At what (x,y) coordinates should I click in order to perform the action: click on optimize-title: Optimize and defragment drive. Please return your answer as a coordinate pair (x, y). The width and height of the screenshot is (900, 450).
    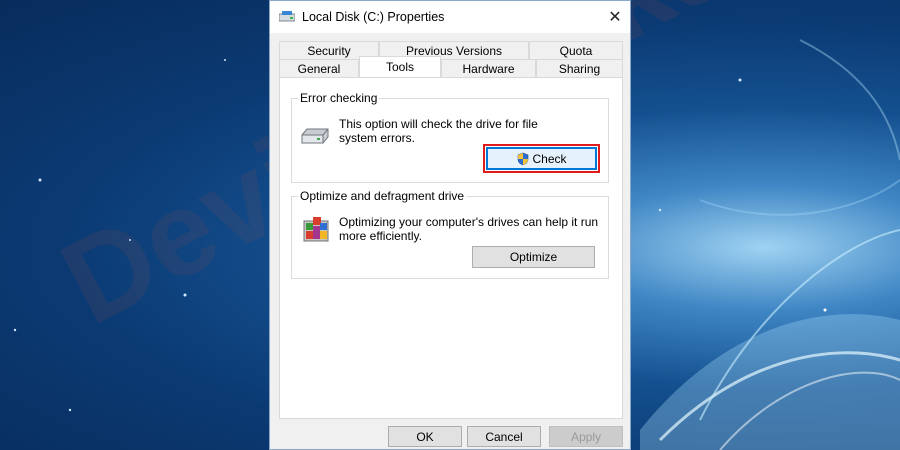
    Looking at the image, I should click on (382, 196).